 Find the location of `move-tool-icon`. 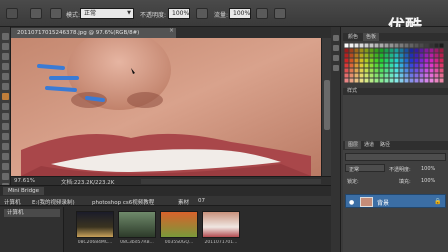

move-tool-icon is located at coordinates (5, 36).